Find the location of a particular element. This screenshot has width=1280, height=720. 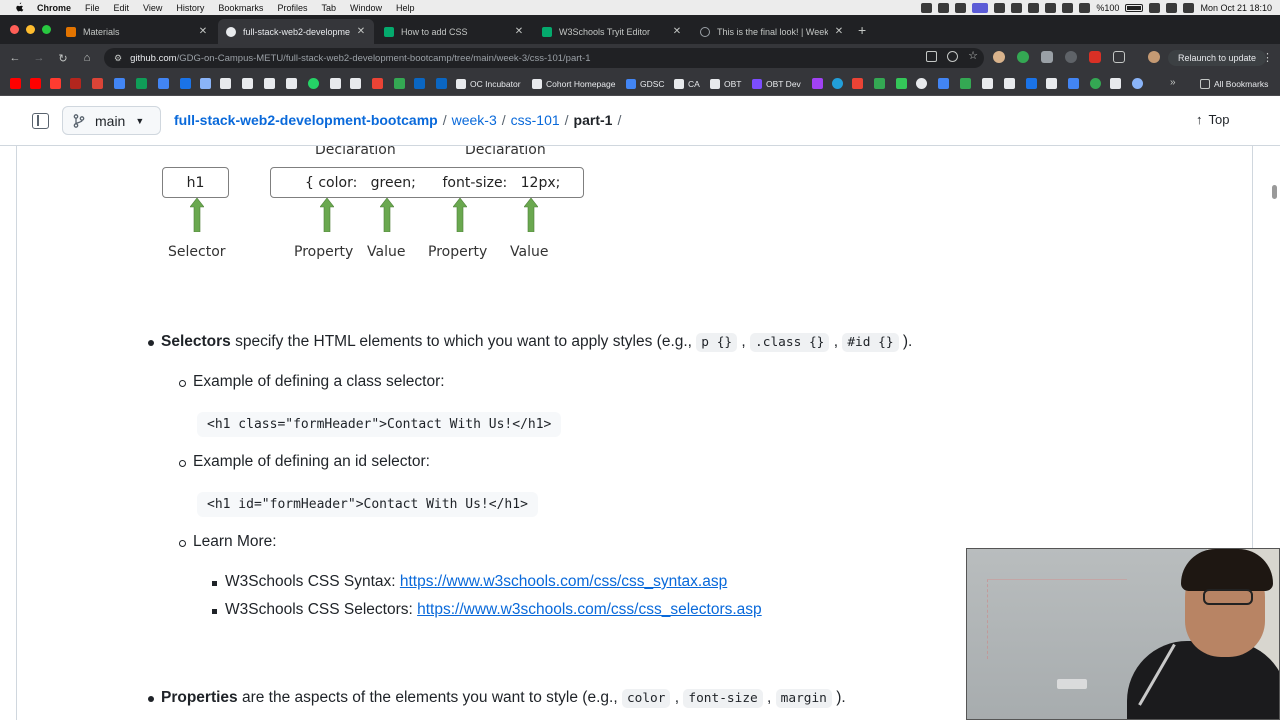

bookmark-obt: OBT is located at coordinates (725, 84).